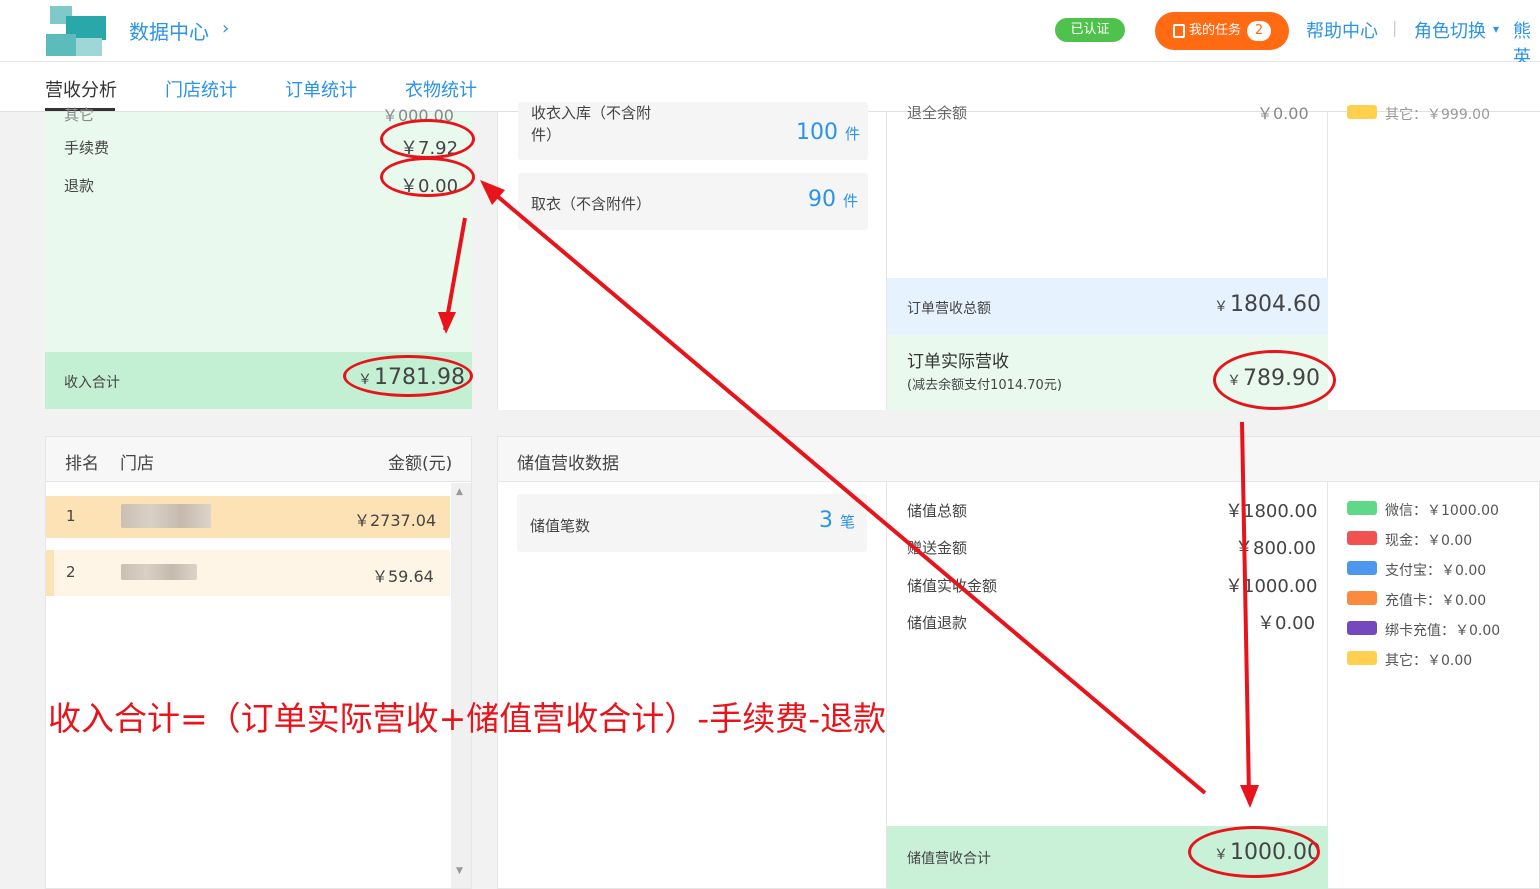 The width and height of the screenshot is (1540, 889). Describe the element at coordinates (958, 362) in the screenshot. I see `order-actual-label: 订单实际营收` at that location.